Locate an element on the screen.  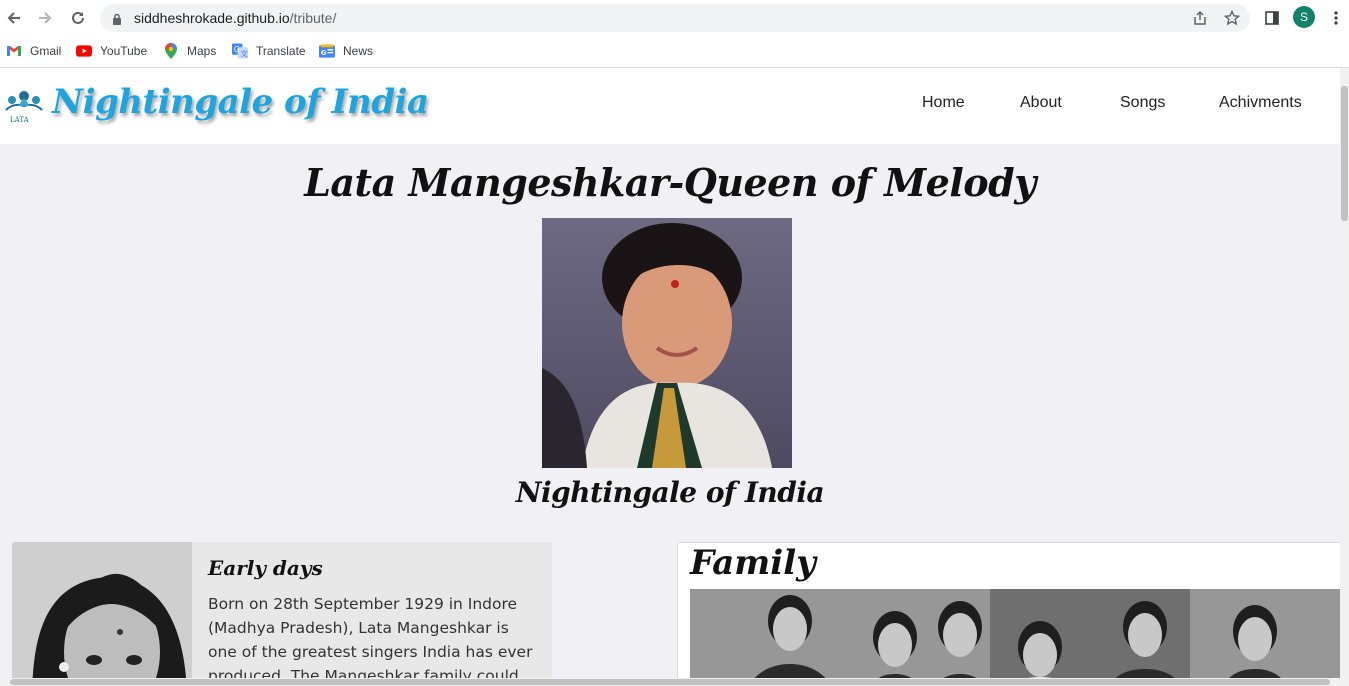
browser-toolbar: siddheshrokade.github.io/tribute/ S is located at coordinates (674, 17).